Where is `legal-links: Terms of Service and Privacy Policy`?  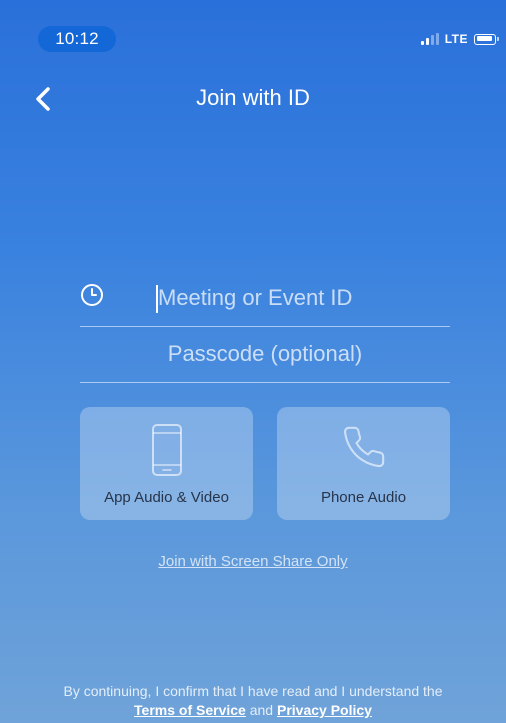
legal-links: Terms of Service and Privacy Policy is located at coordinates (253, 710).